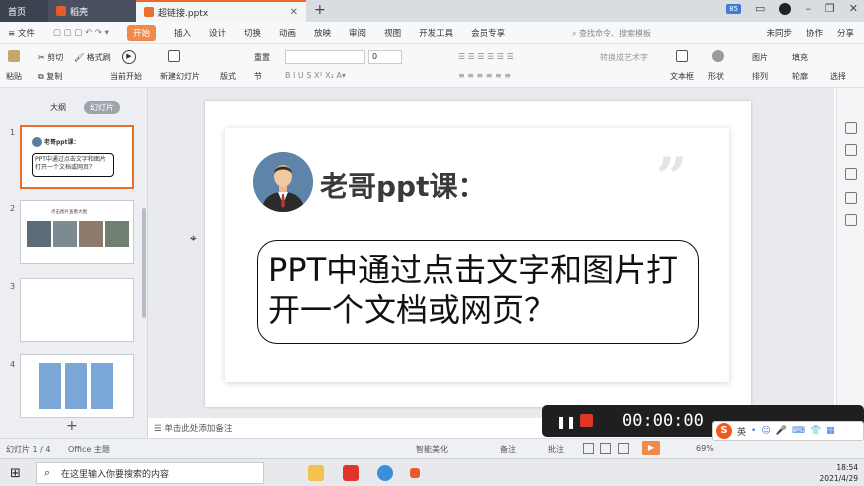  I want to click on notification-badge: 85, so click(733, 8).